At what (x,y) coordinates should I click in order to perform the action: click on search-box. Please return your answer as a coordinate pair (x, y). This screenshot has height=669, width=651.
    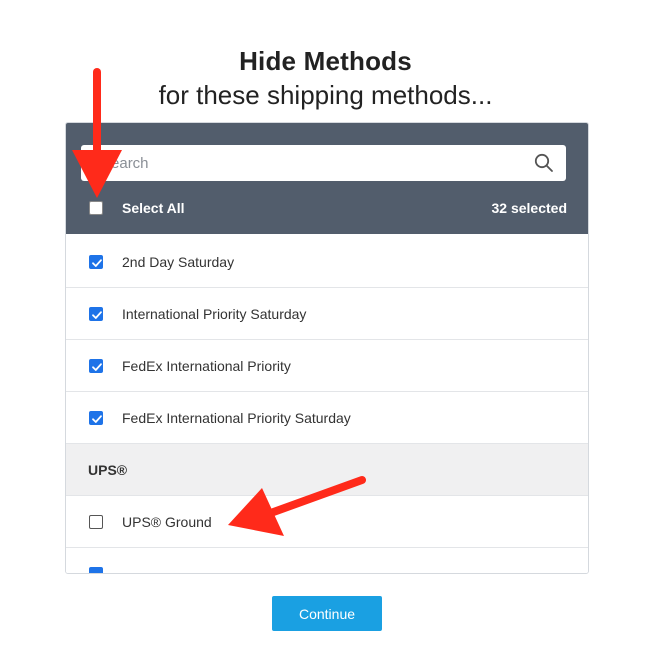
    Looking at the image, I should click on (323, 163).